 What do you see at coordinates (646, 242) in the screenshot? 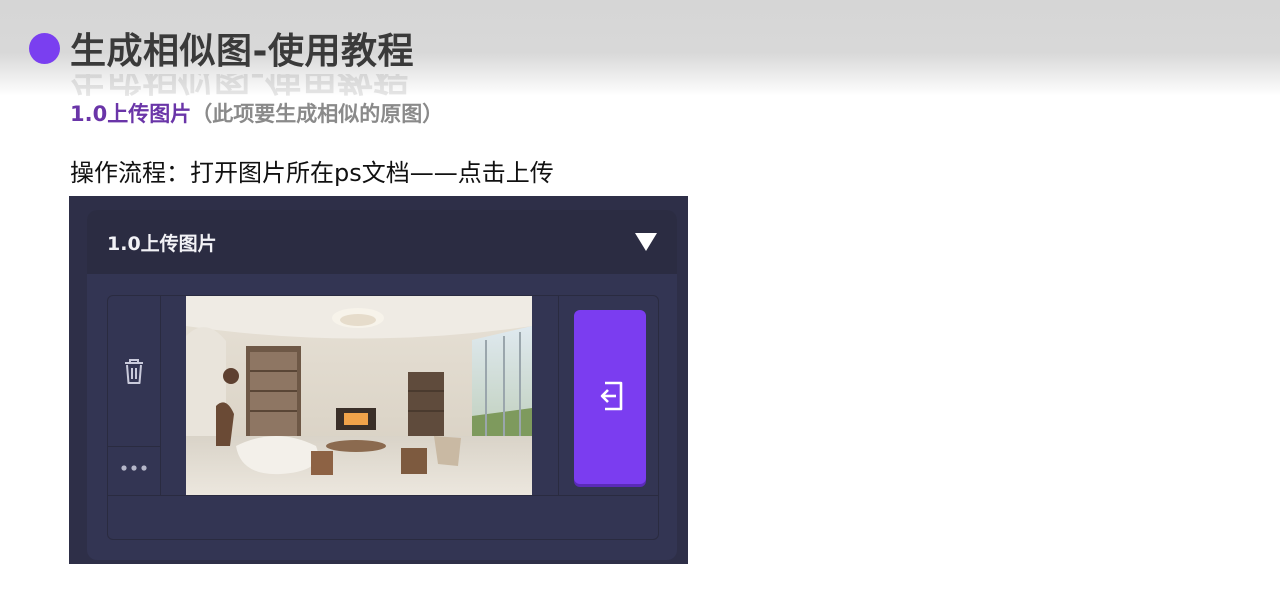
I see `triangle-down-icon` at bounding box center [646, 242].